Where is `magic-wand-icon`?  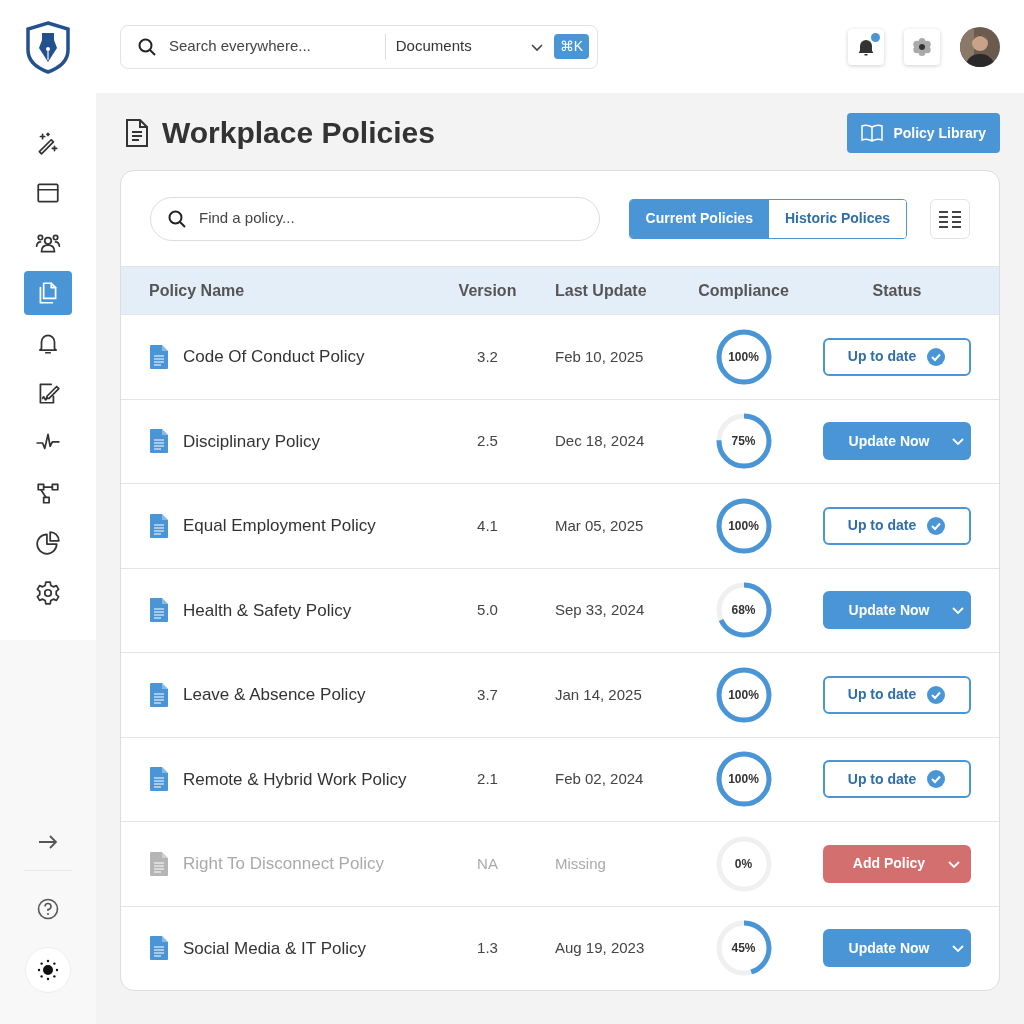 magic-wand-icon is located at coordinates (48, 143).